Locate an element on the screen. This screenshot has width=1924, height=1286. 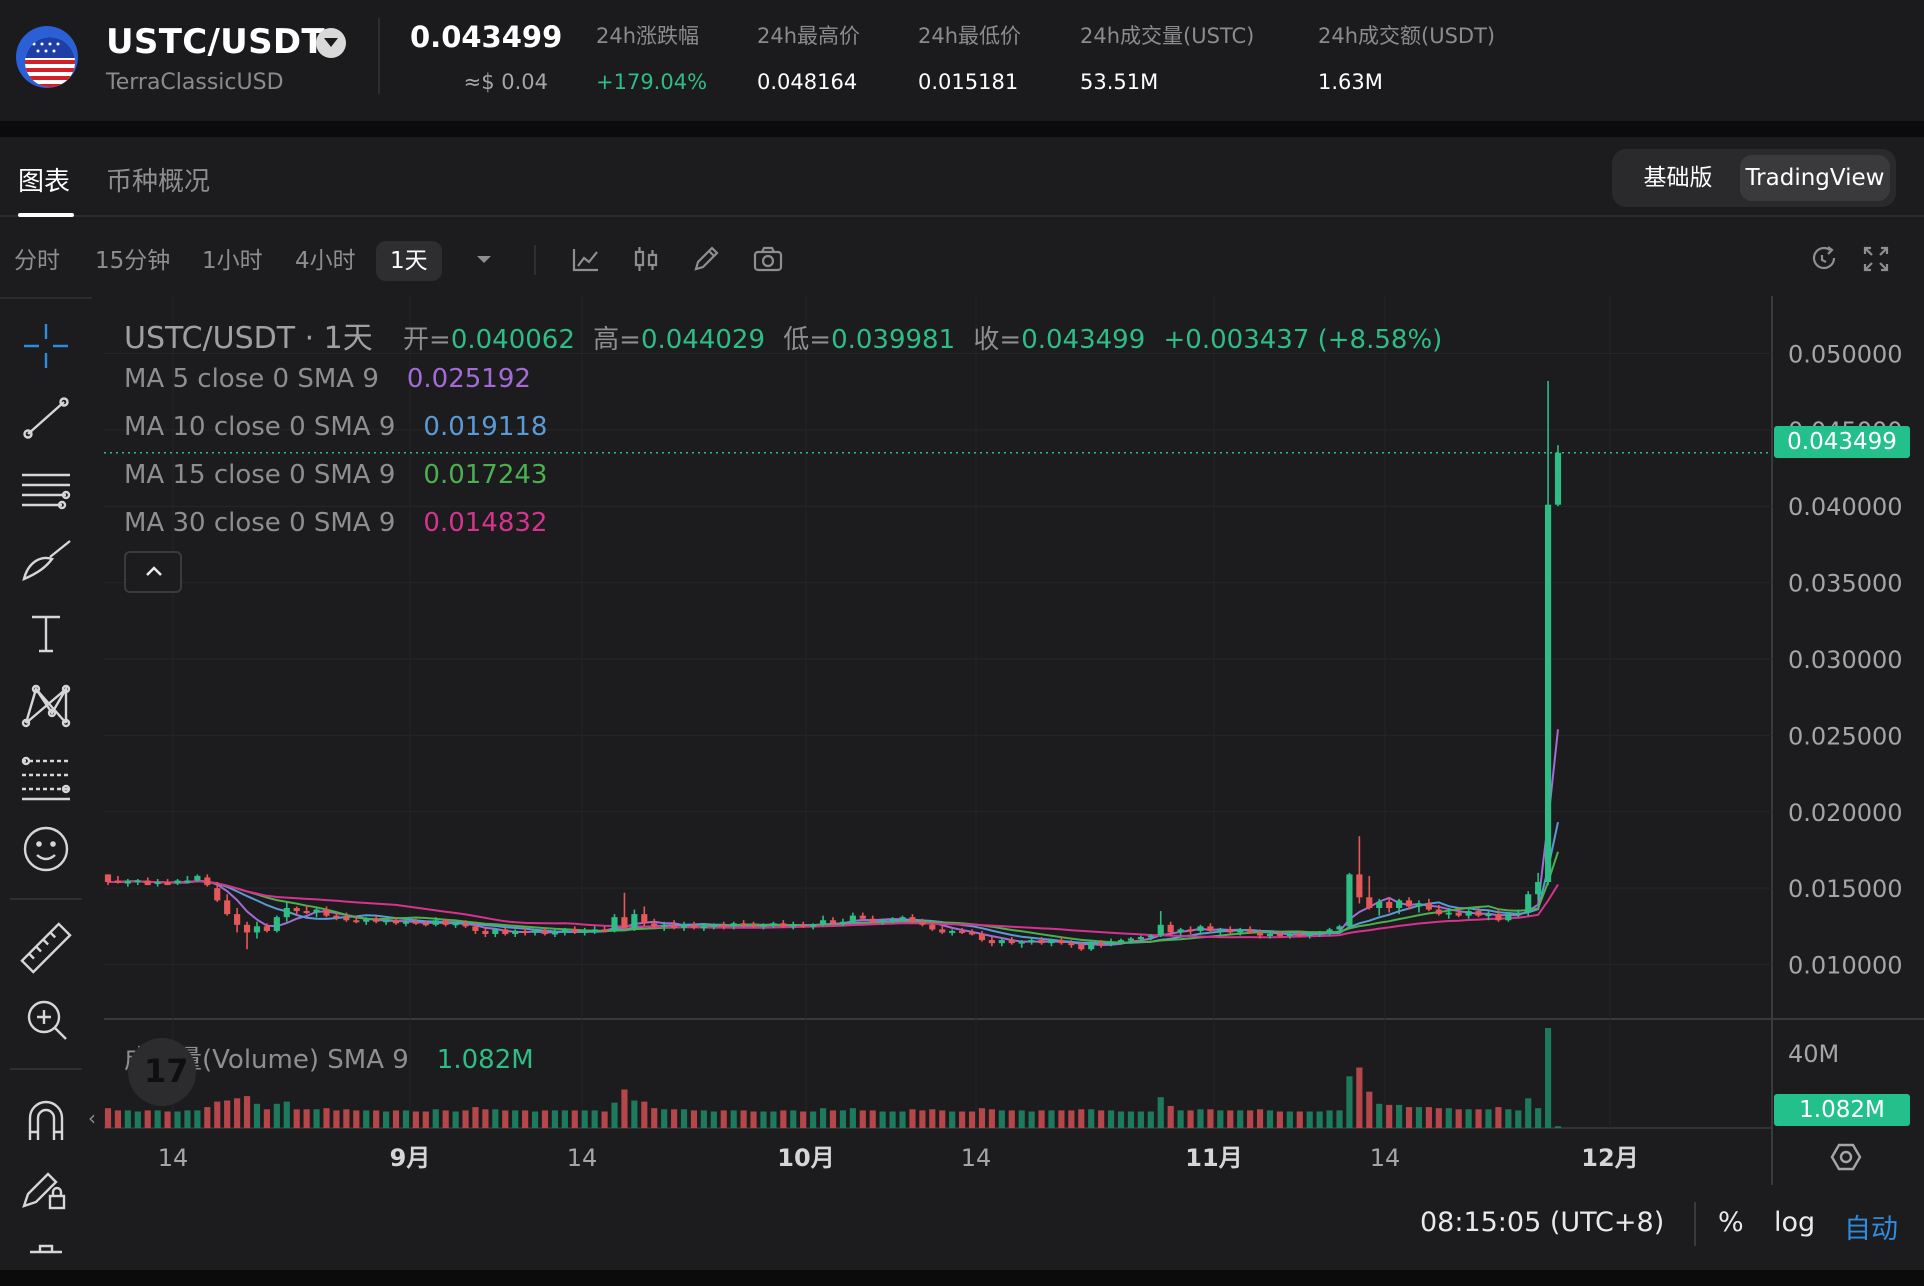
percent-scale-toggle: % is located at coordinates (1731, 1222).